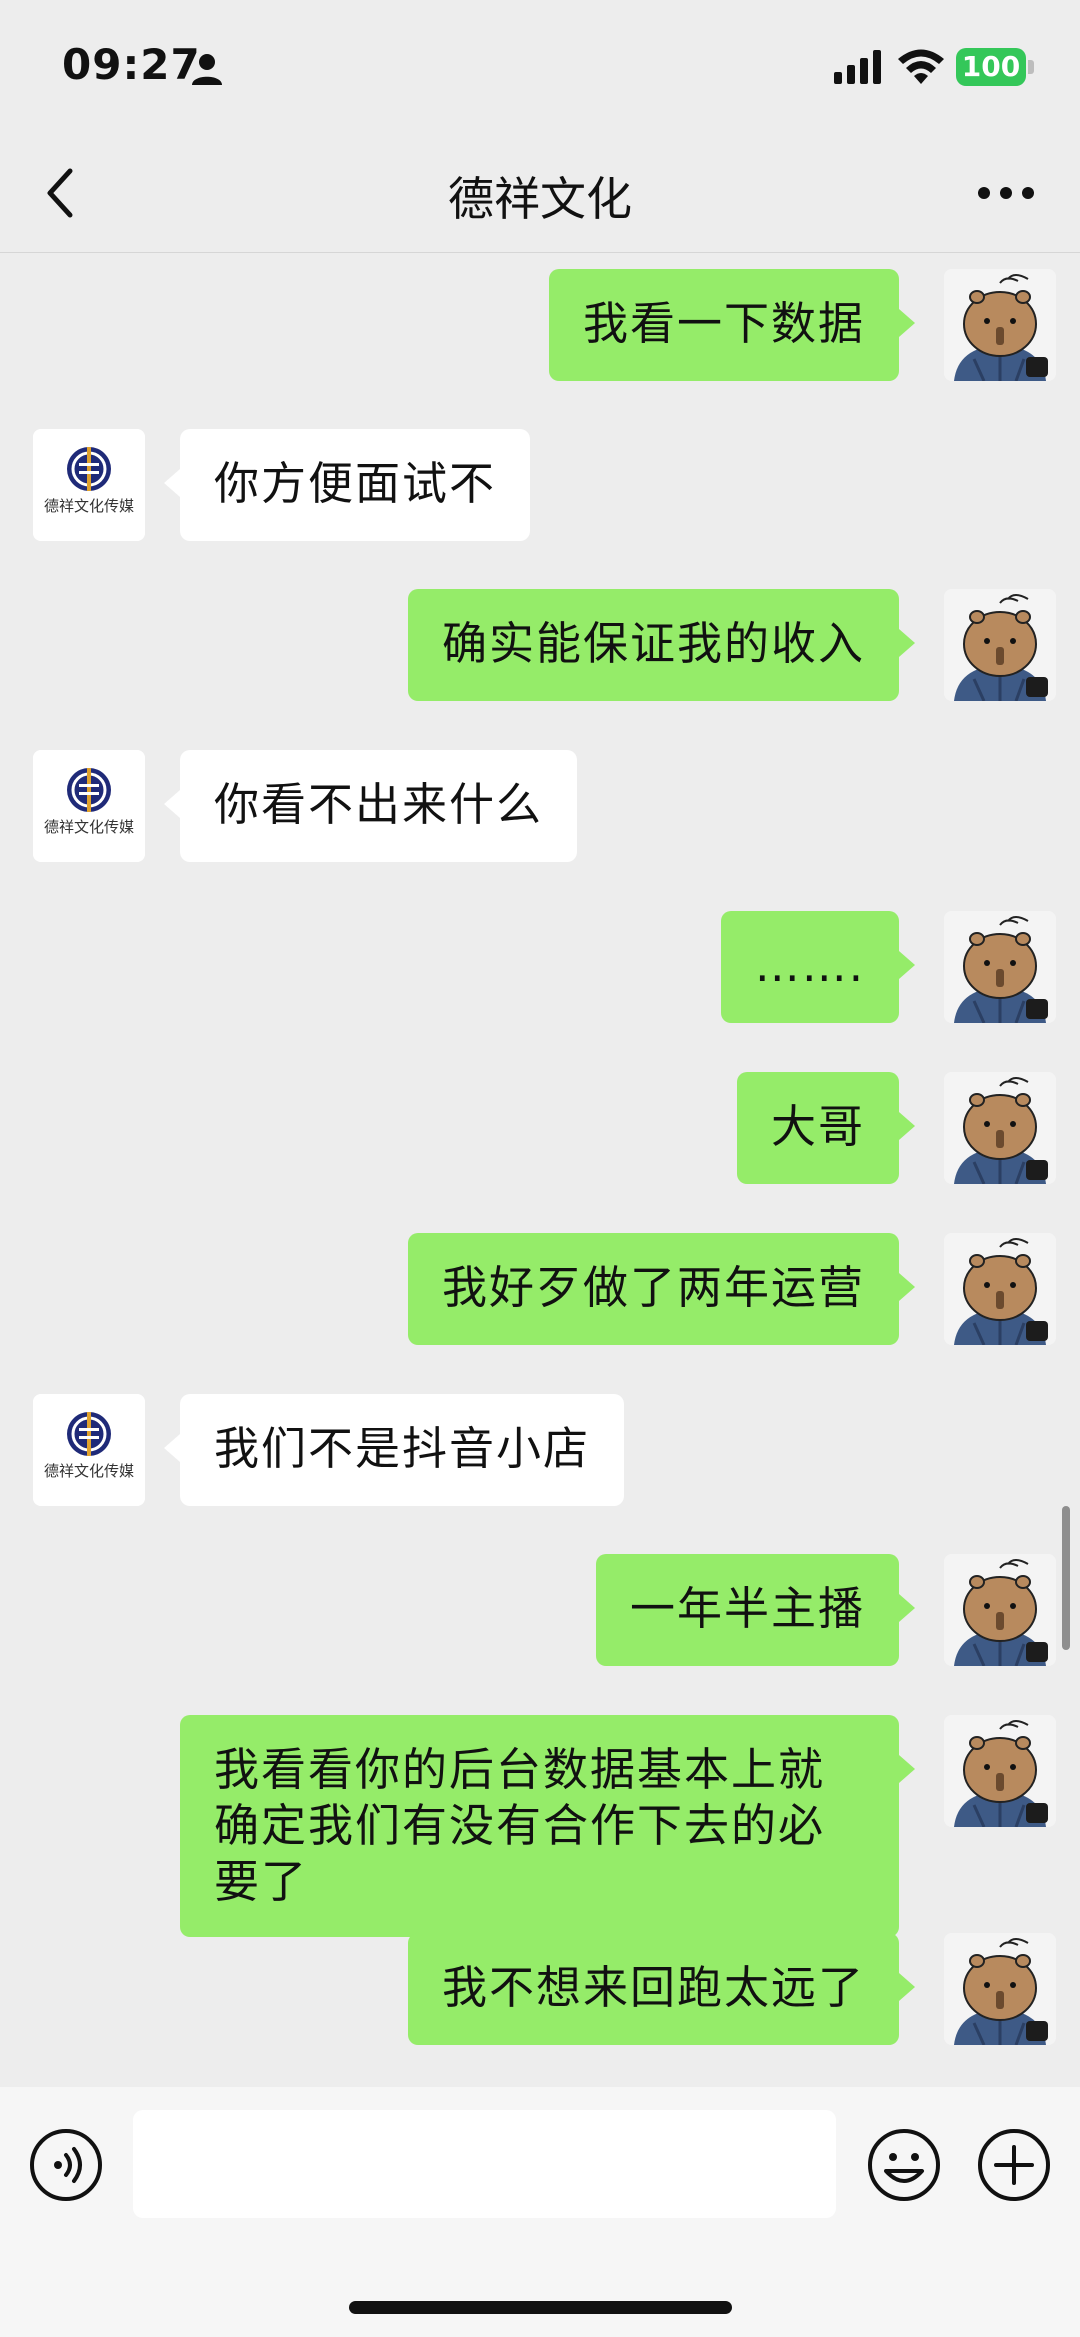 The height and width of the screenshot is (2337, 1080). I want to click on more-dots-icon, so click(1006, 193).